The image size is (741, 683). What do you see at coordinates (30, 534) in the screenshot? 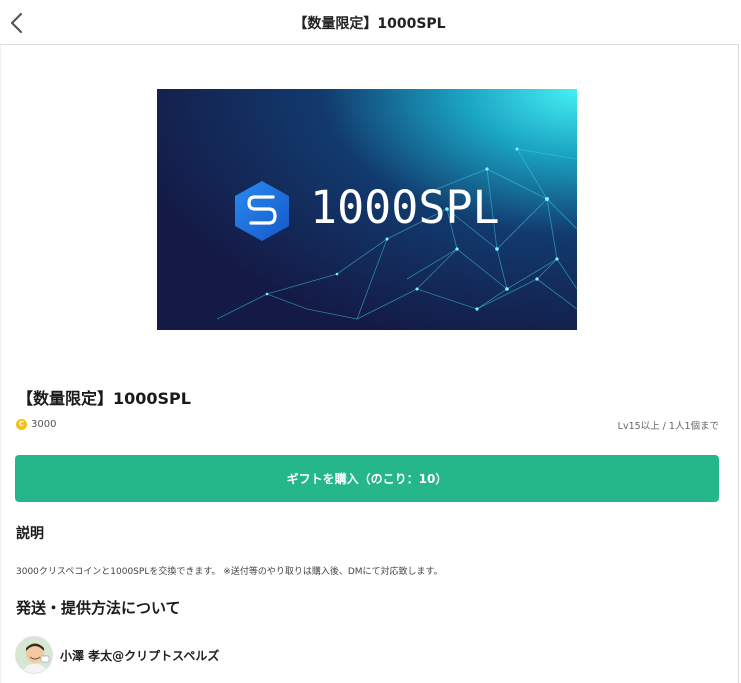
I see `description-heading: 説明` at bounding box center [30, 534].